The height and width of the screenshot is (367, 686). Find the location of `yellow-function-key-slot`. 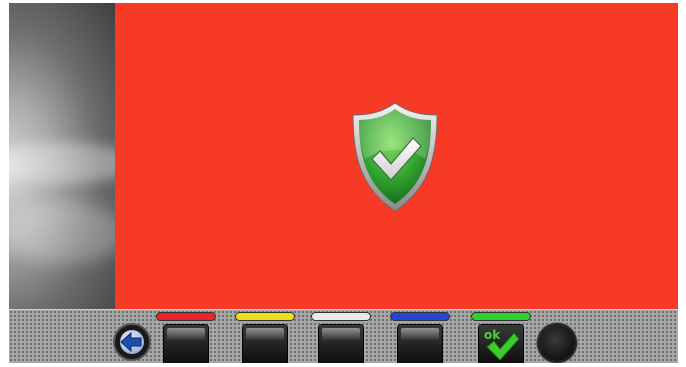

yellow-function-key-slot is located at coordinates (265, 338).